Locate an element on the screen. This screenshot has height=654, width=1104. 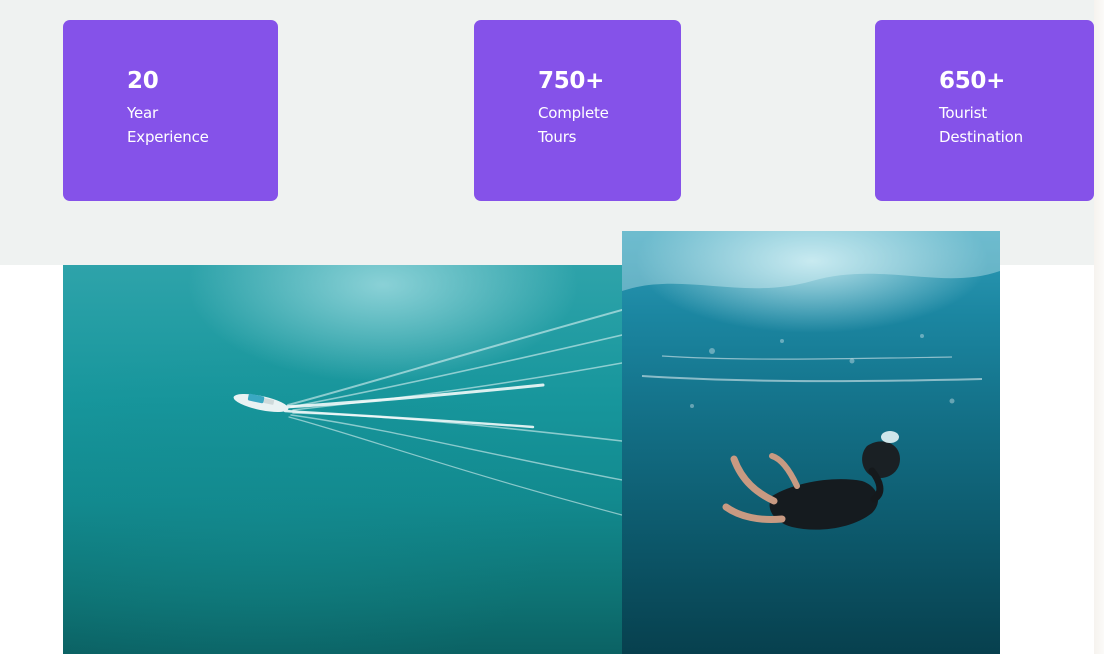
stat-card-destinations: 650+ Tourist Destination is located at coordinates (984, 110).